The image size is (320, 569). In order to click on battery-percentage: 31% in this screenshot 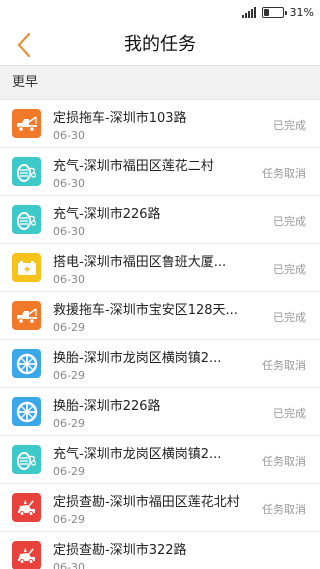, I will do `click(301, 12)`.